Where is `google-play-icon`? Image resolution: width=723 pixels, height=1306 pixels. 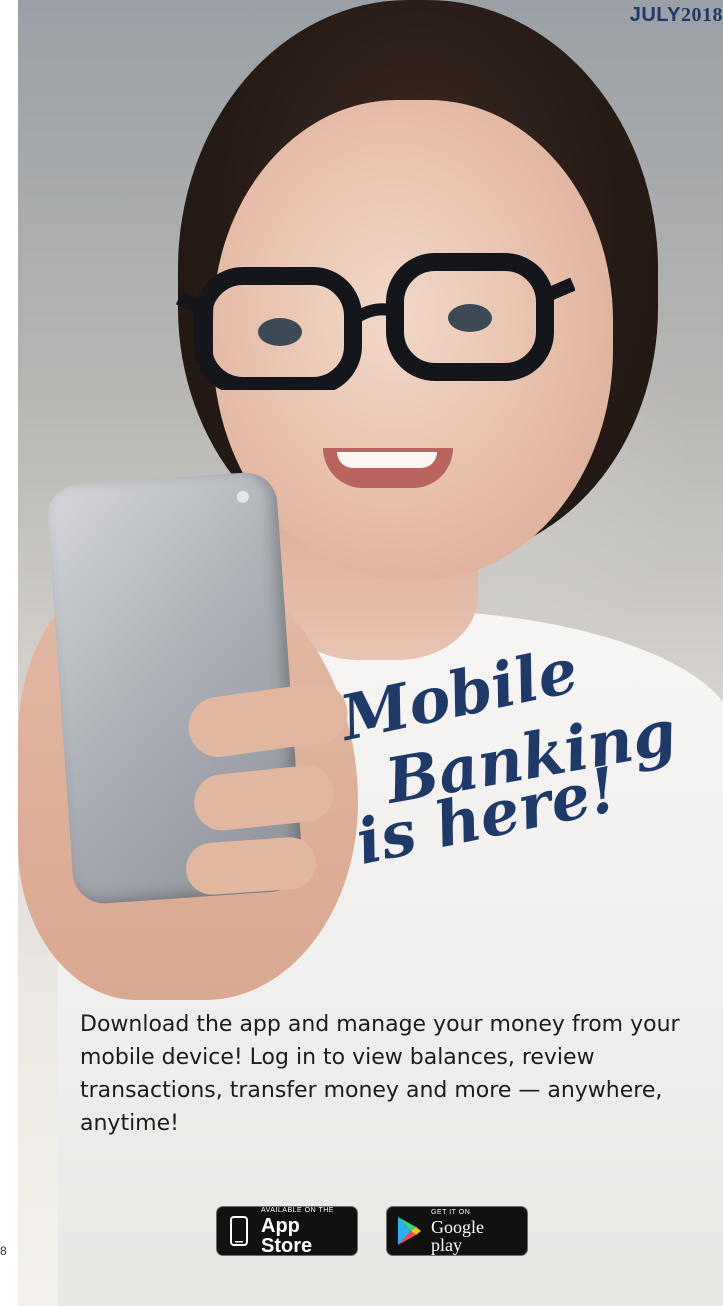
google-play-icon is located at coordinates (409, 1231).